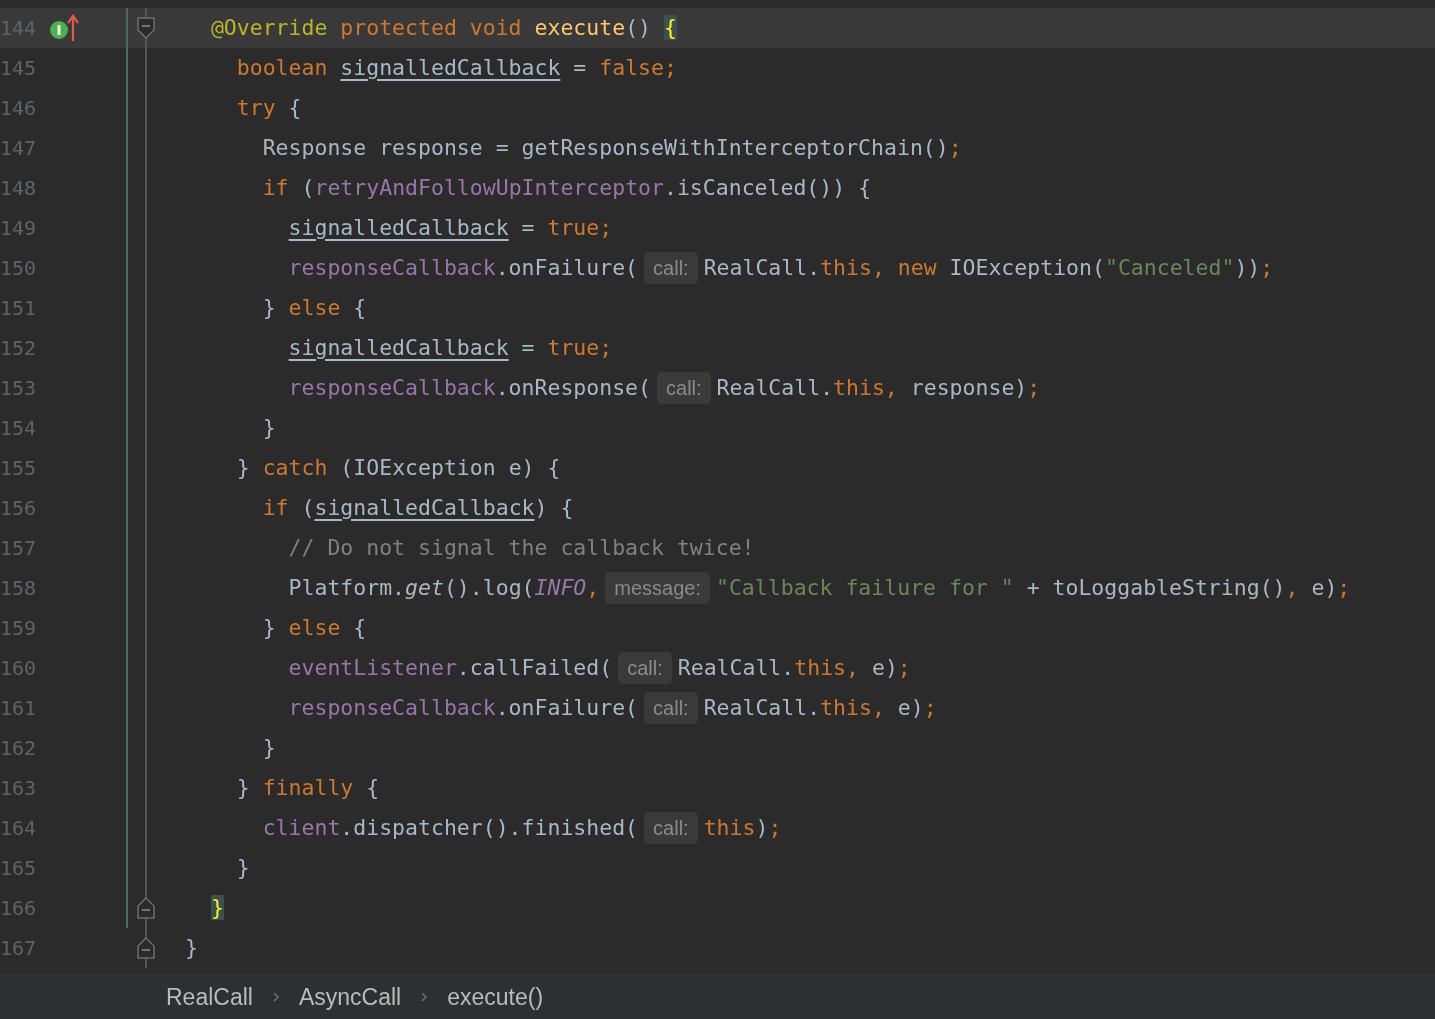 The width and height of the screenshot is (1435, 1019). Describe the element at coordinates (64, 28) in the screenshot. I see `implements-up-arrow-icon` at that location.